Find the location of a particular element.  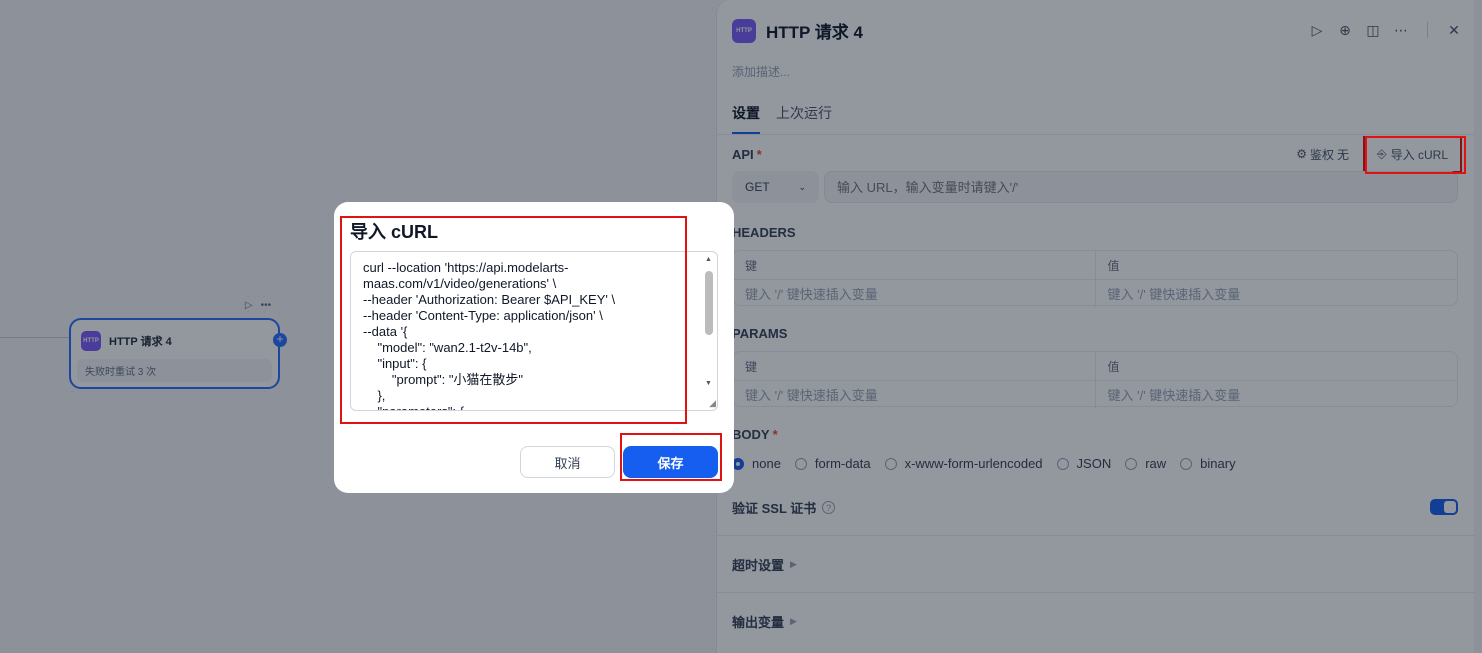

cancel-button: 取消 is located at coordinates (567, 462).